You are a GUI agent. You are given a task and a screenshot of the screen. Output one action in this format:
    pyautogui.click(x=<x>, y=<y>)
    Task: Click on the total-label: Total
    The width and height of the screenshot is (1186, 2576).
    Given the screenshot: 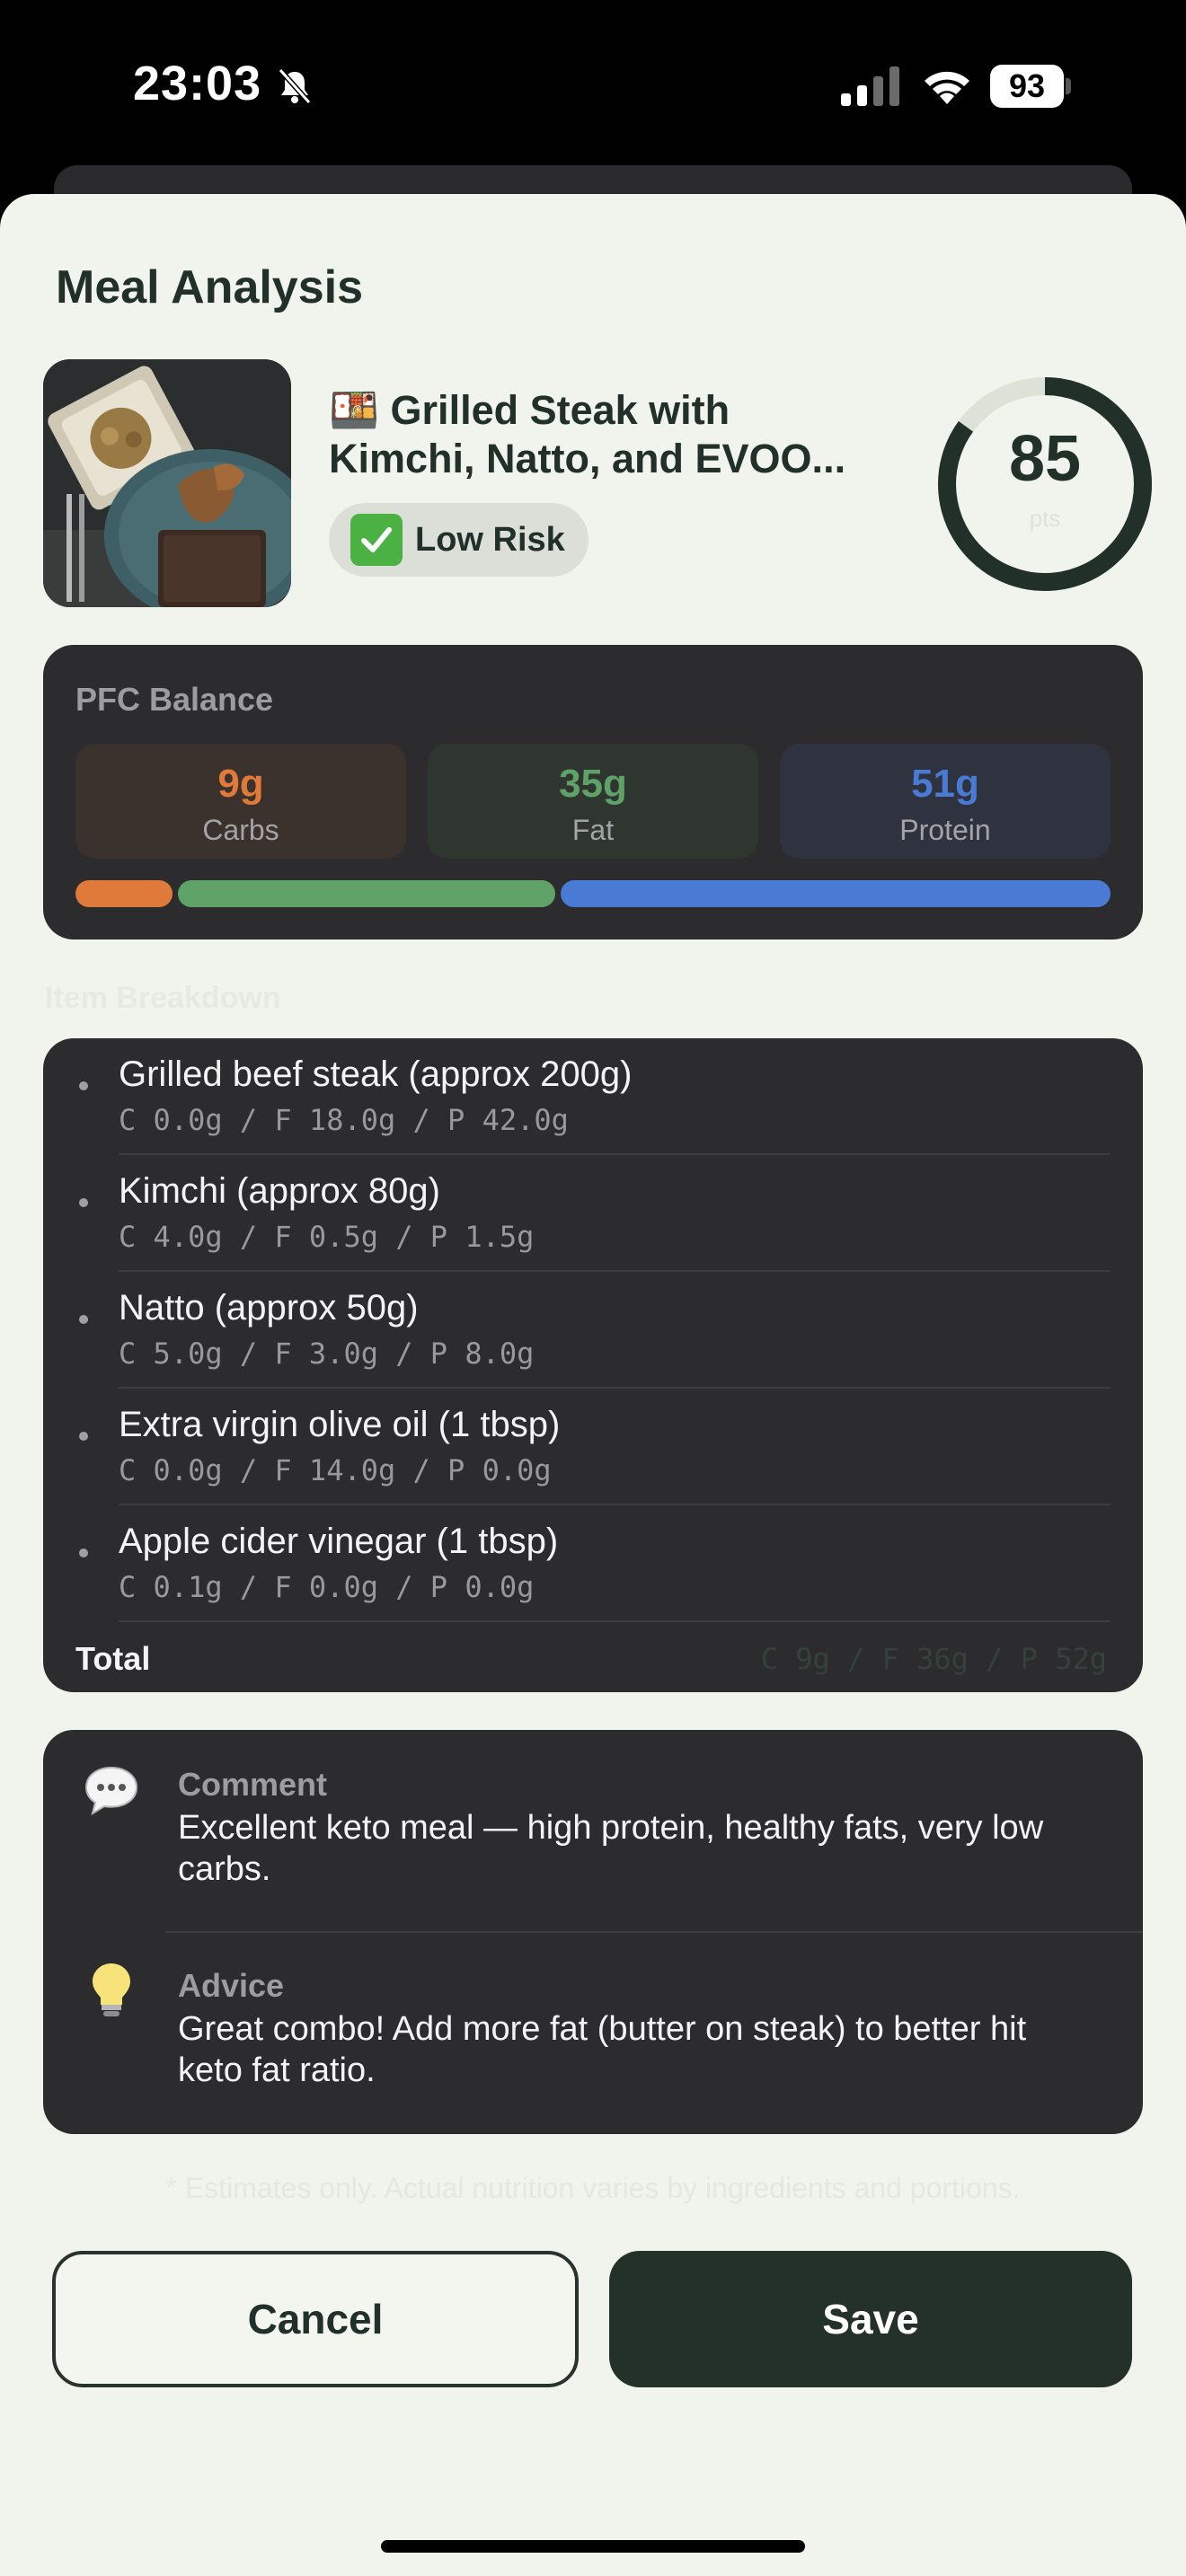 What is the action you would take?
    pyautogui.click(x=113, y=1658)
    